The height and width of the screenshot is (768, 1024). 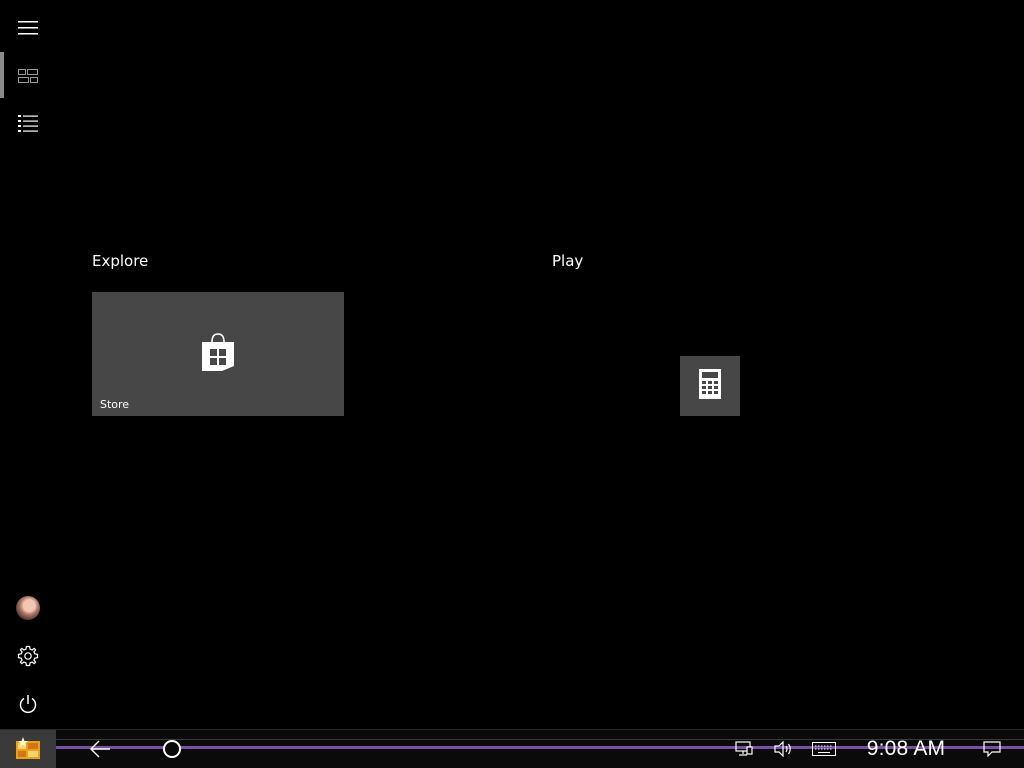 I want to click on touch-keyboard-button, so click(x=824, y=749).